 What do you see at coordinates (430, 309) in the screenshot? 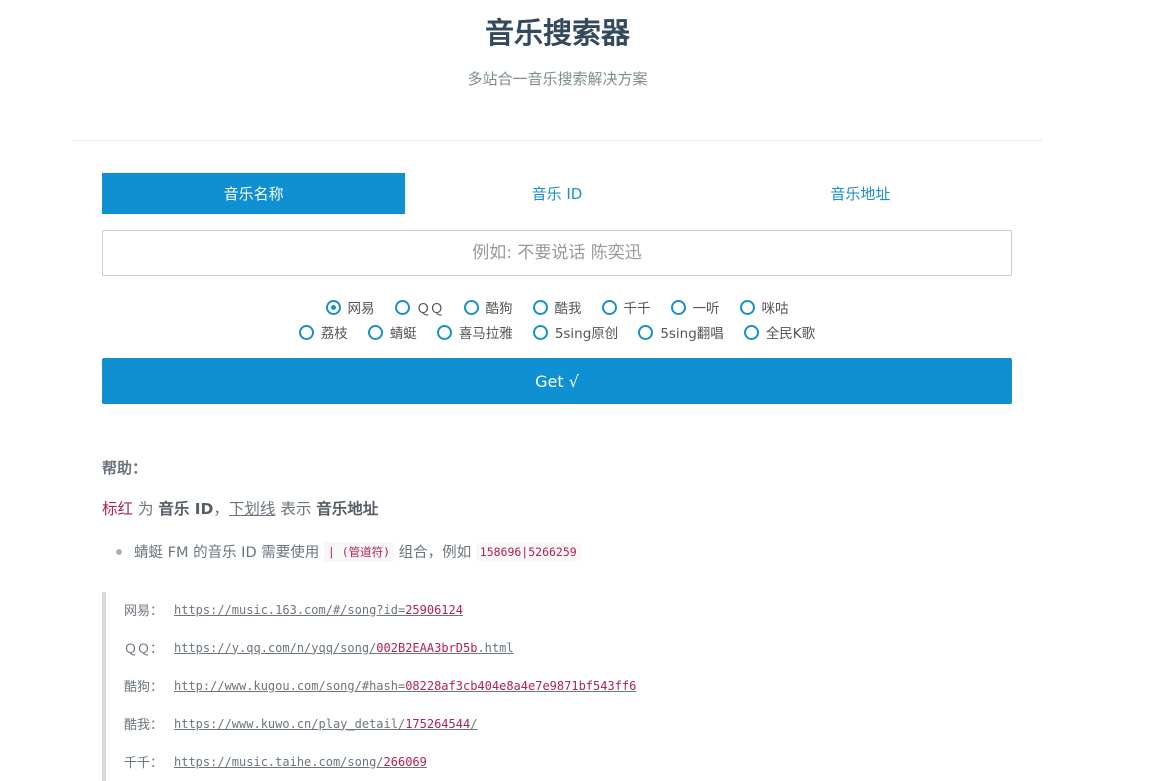
I see `radio-label: ＱＱ` at bounding box center [430, 309].